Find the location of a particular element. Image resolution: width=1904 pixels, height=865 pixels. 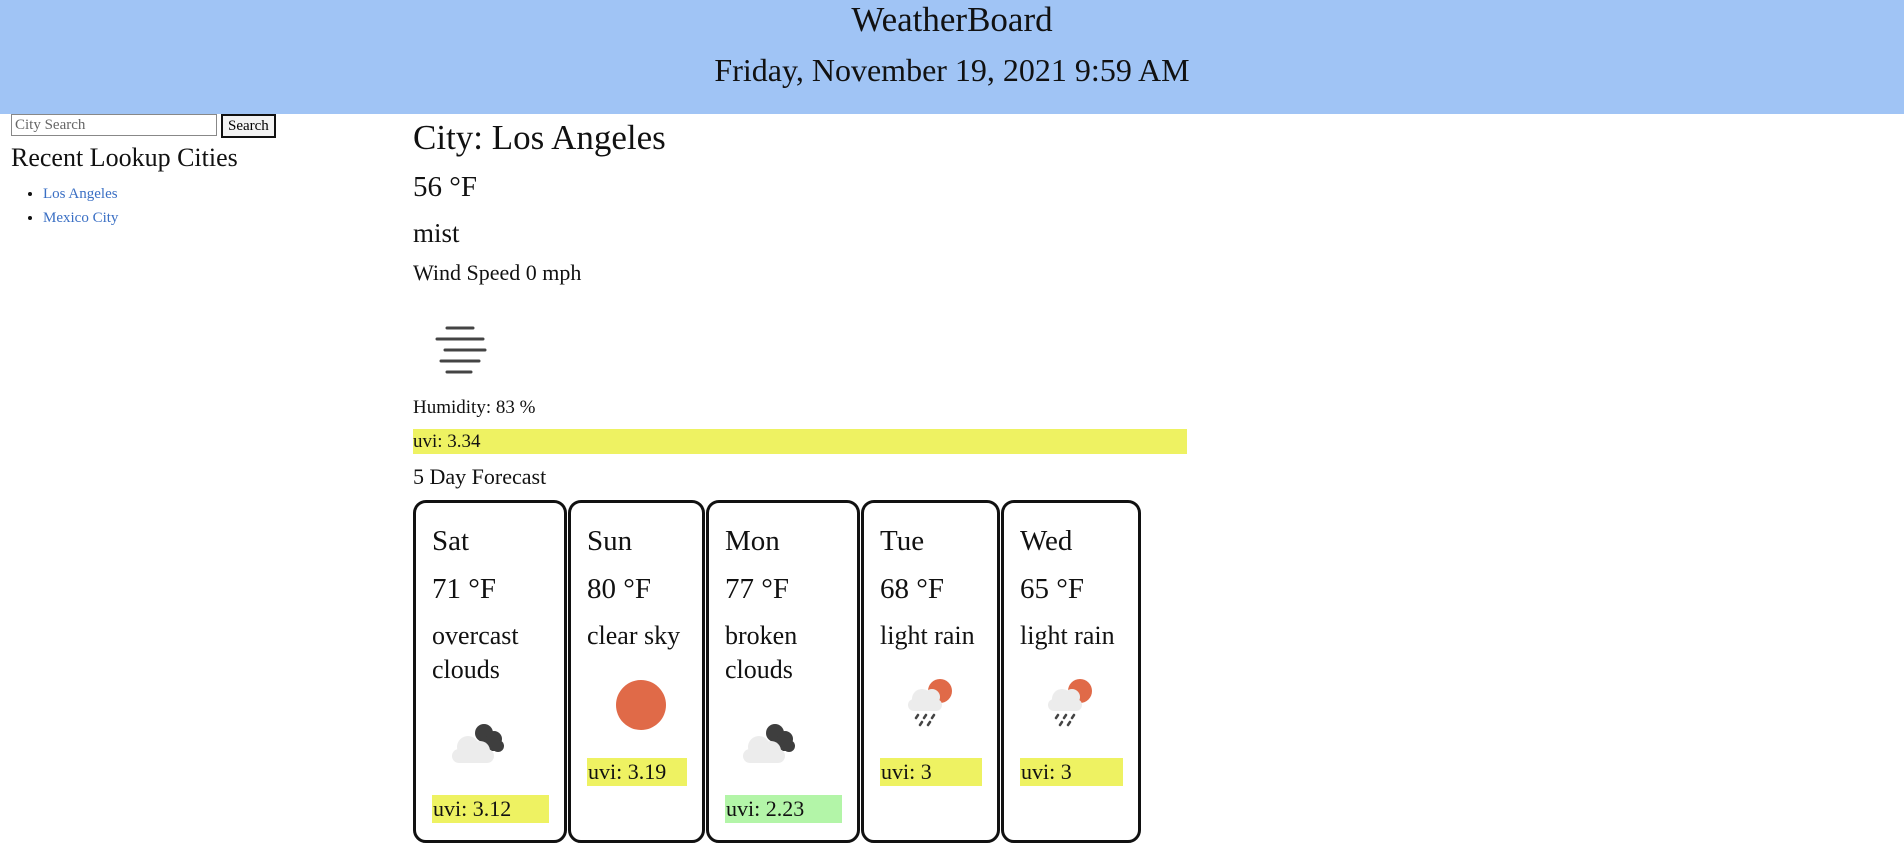

forecast-card-wed: Wed 65 °F light rain uvi: 3 is located at coordinates (1071, 671).